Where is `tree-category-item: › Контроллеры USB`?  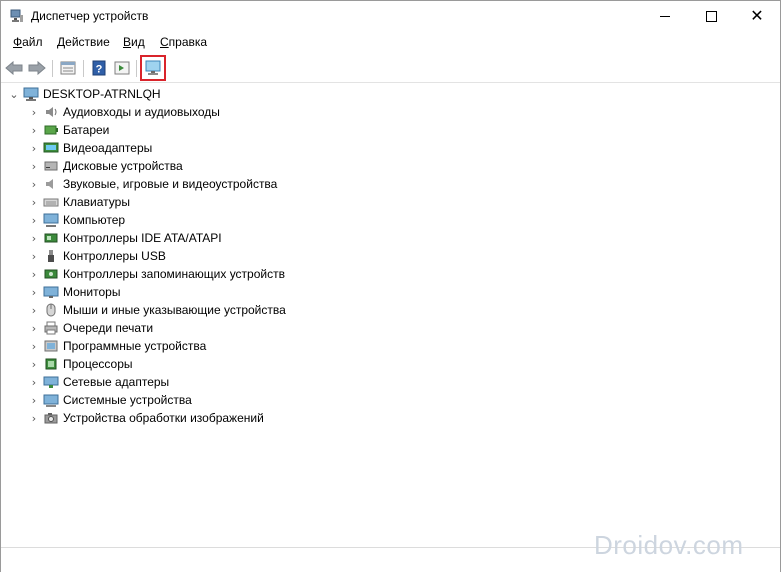 tree-category-item: › Контроллеры USB is located at coordinates (96, 256).